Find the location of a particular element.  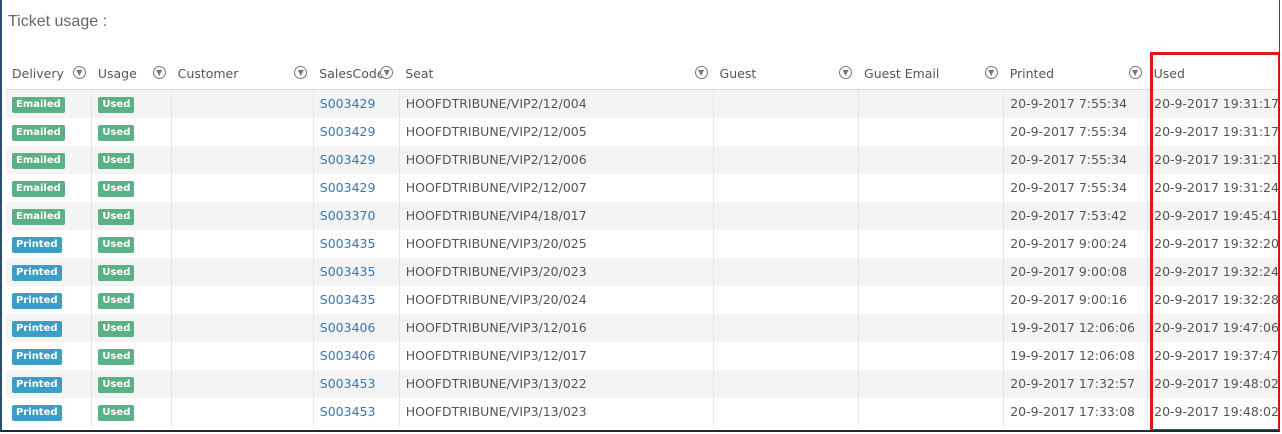

column-header-used: Used is located at coordinates (1213, 74).